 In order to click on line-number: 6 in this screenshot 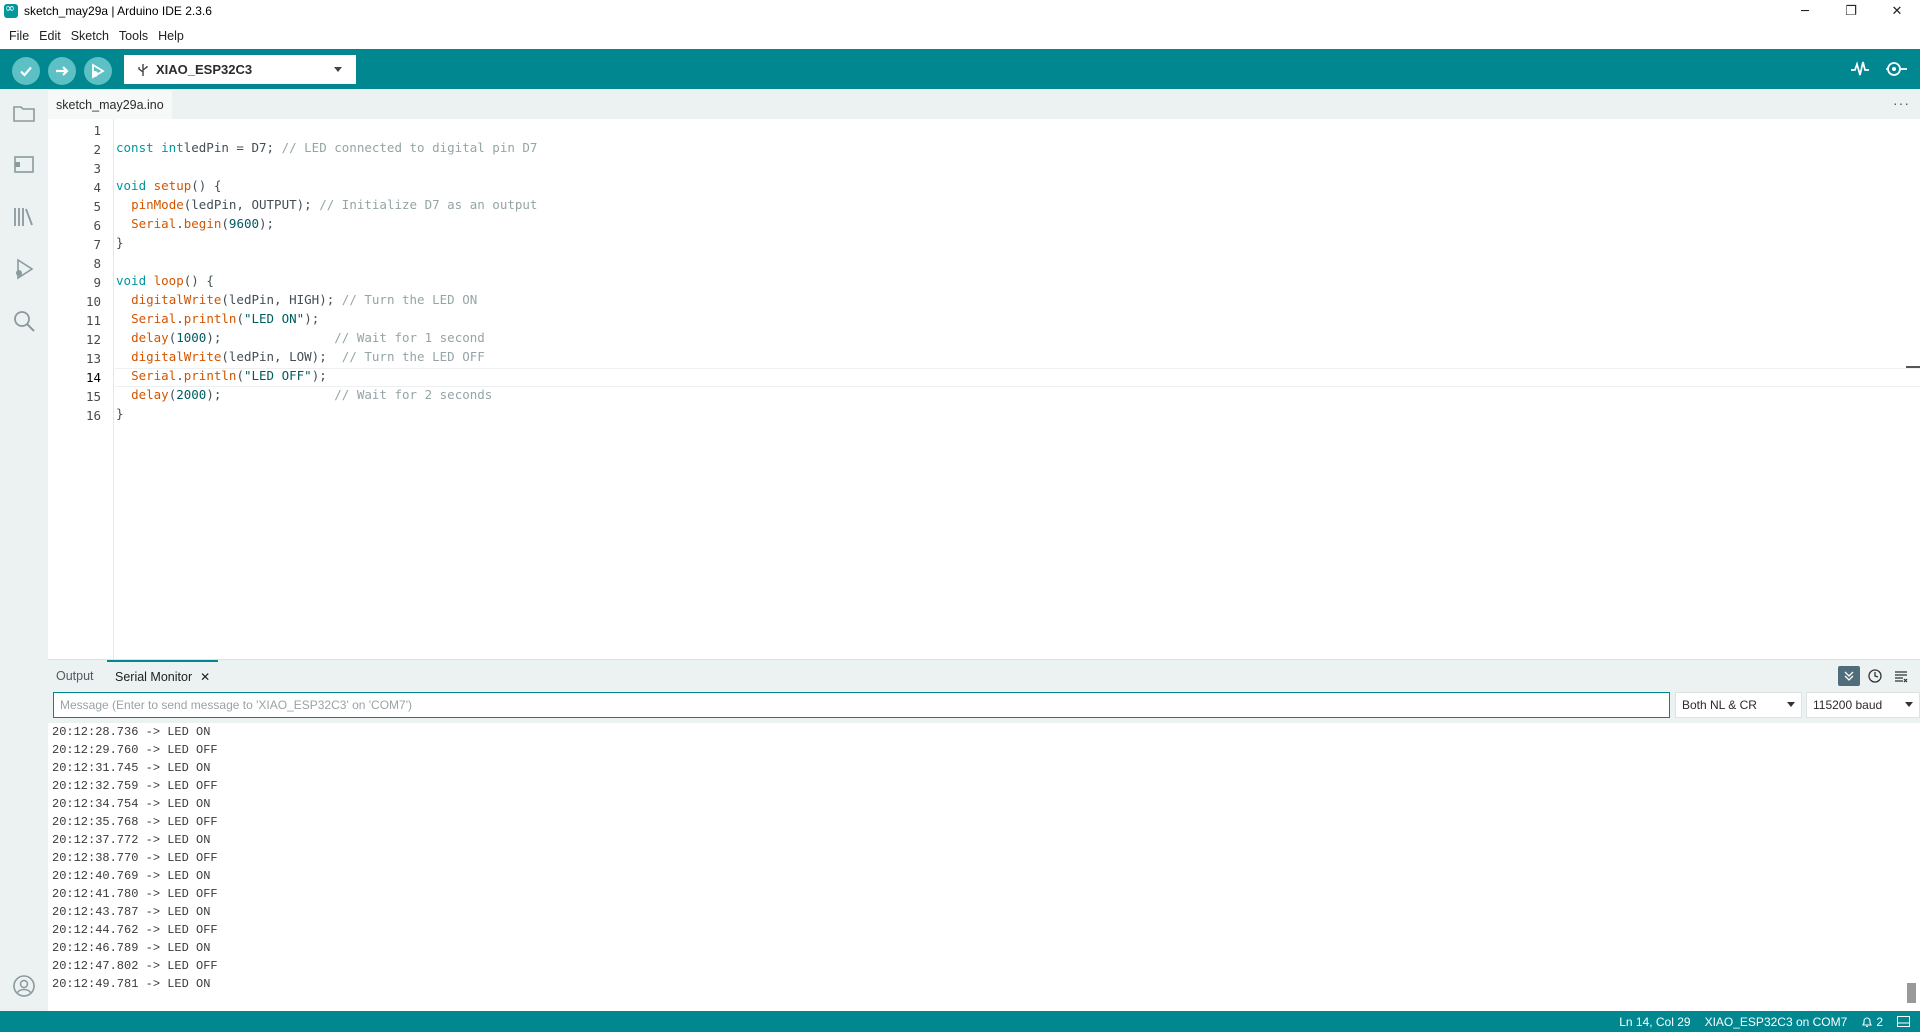, I will do `click(97, 225)`.